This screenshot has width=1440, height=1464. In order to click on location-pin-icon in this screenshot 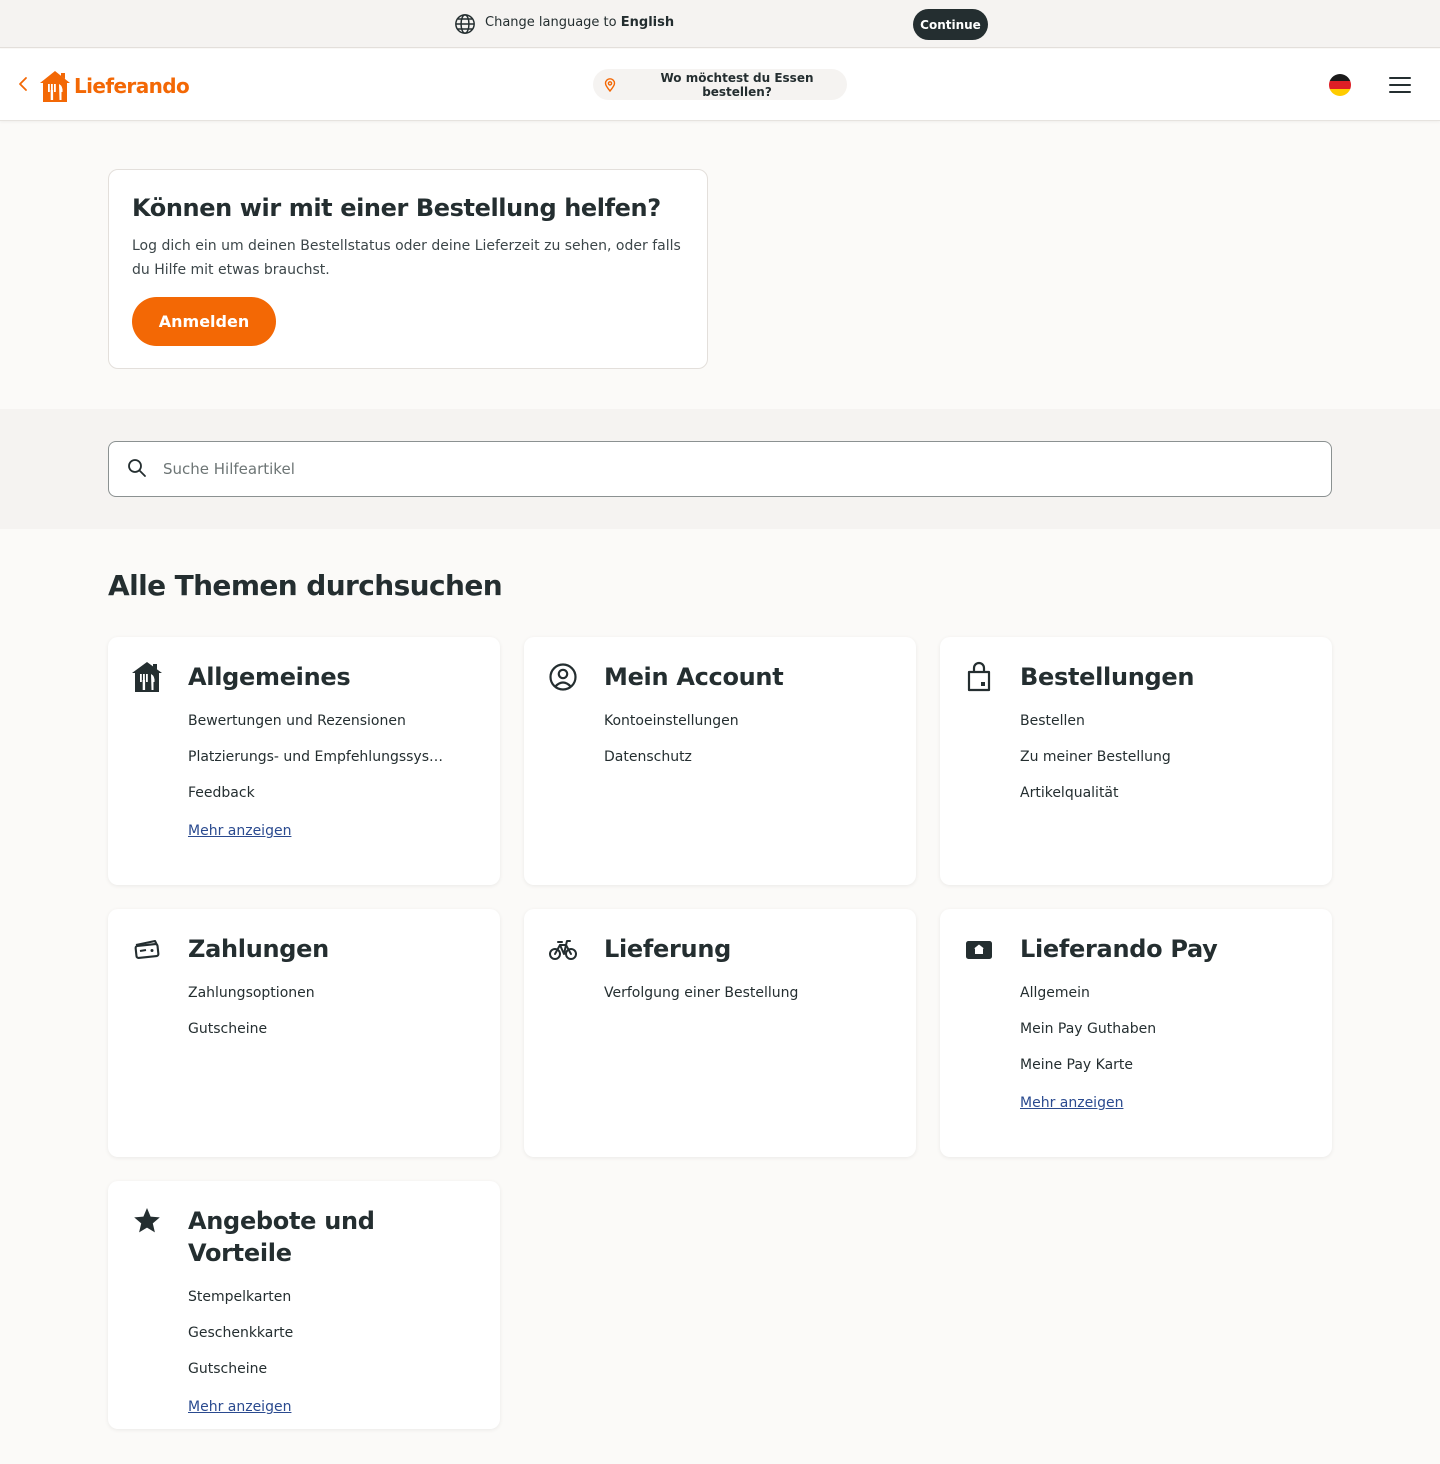, I will do `click(610, 84)`.